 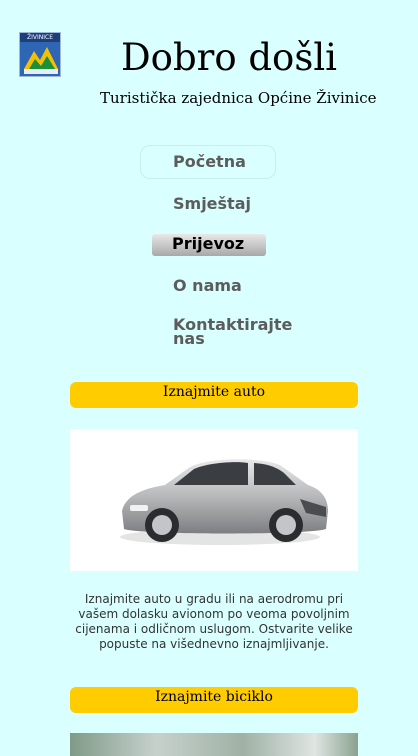 I want to click on nav-item-pocetna: Početna, so click(x=209, y=161).